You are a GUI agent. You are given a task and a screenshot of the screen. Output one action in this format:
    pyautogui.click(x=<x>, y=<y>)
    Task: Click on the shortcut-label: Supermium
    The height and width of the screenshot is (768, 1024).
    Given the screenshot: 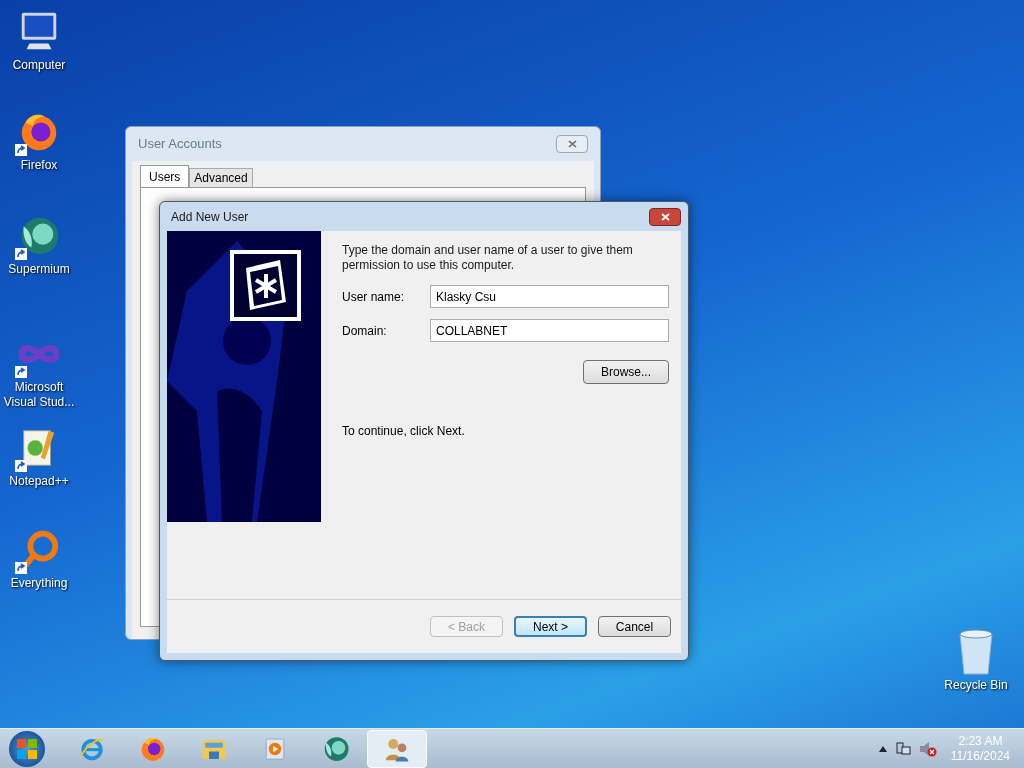 What is the action you would take?
    pyautogui.click(x=39, y=269)
    